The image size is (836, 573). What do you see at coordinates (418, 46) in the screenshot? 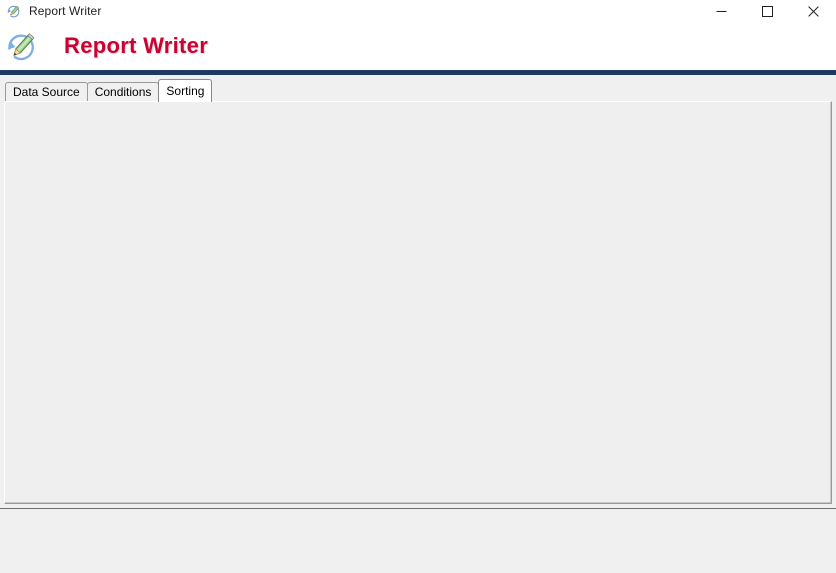
I see `app-header: Report Writer` at bounding box center [418, 46].